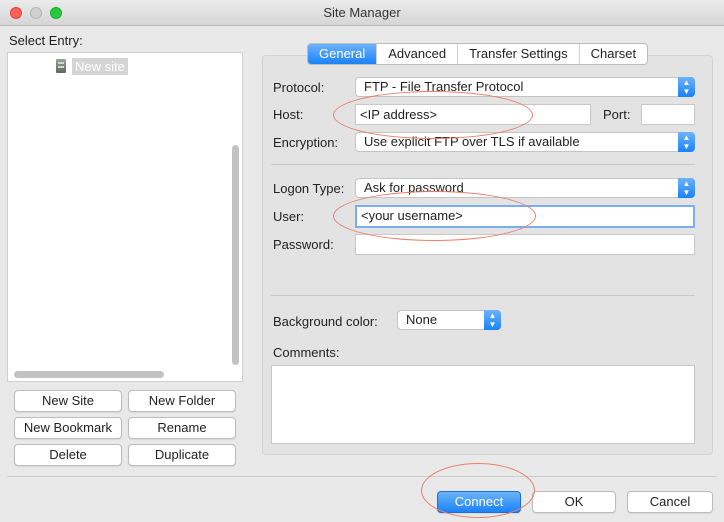 This screenshot has width=724, height=522. I want to click on user-input: <your username>, so click(525, 216).